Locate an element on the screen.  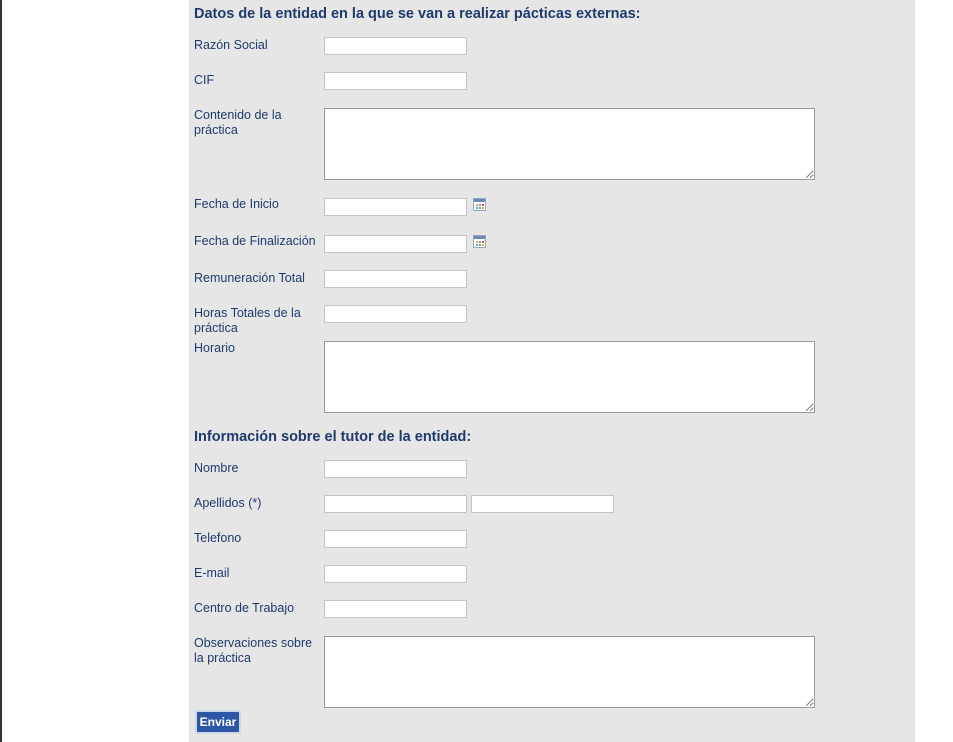
fecha-inicio-input is located at coordinates (395, 207).